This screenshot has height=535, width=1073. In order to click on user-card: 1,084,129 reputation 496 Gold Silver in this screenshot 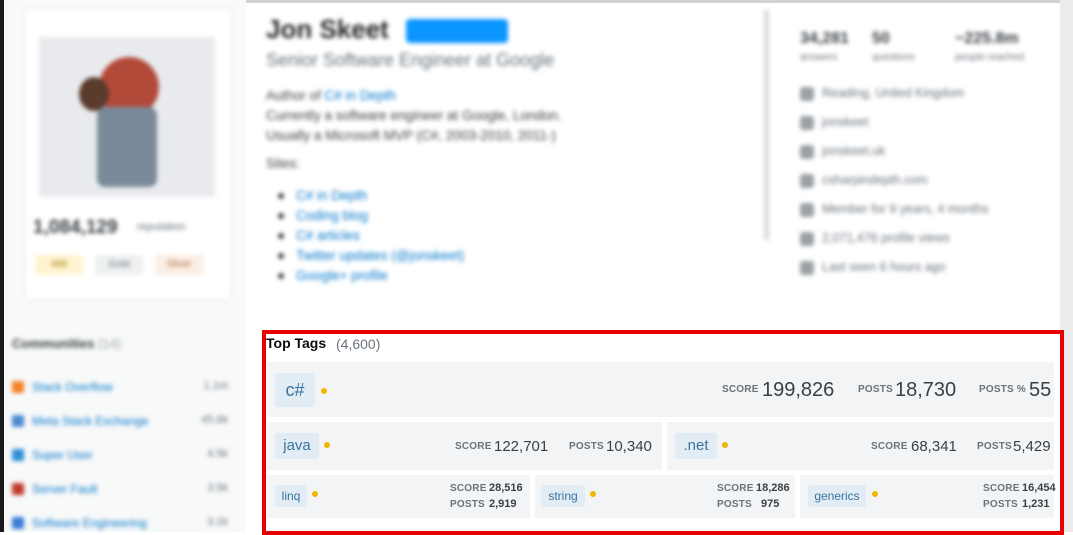, I will do `click(128, 154)`.